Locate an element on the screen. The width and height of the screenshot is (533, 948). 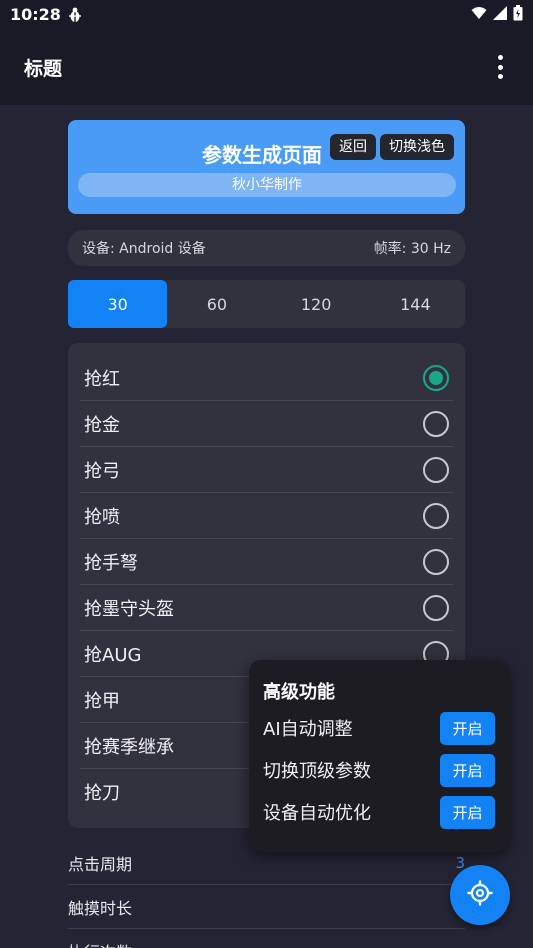
option-label: 抢手弩 is located at coordinates (111, 563).